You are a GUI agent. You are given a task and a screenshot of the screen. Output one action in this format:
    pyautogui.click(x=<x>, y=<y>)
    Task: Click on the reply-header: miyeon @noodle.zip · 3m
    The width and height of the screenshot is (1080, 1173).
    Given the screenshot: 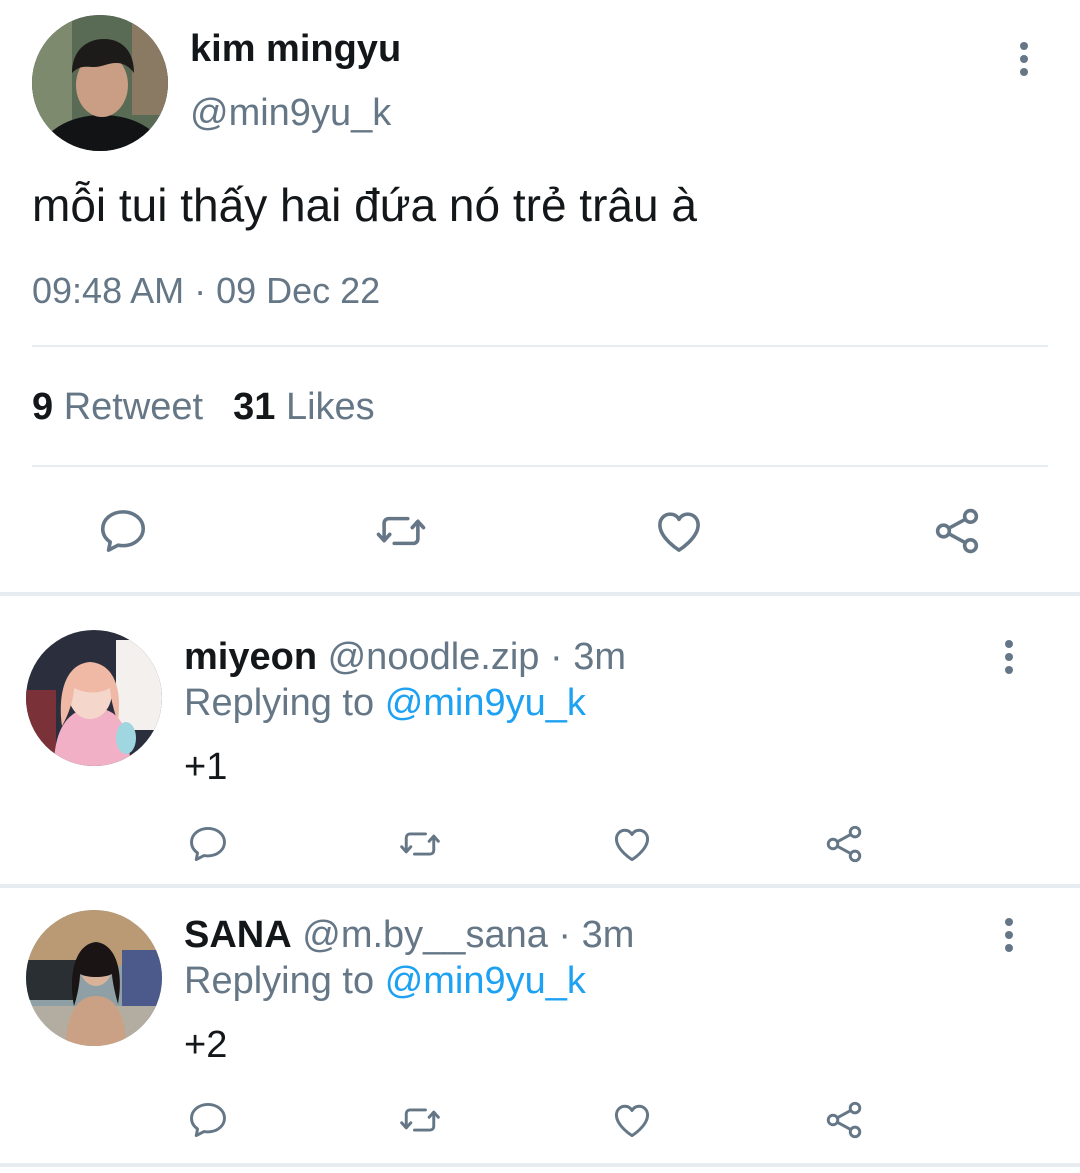 What is the action you would take?
    pyautogui.click(x=405, y=657)
    